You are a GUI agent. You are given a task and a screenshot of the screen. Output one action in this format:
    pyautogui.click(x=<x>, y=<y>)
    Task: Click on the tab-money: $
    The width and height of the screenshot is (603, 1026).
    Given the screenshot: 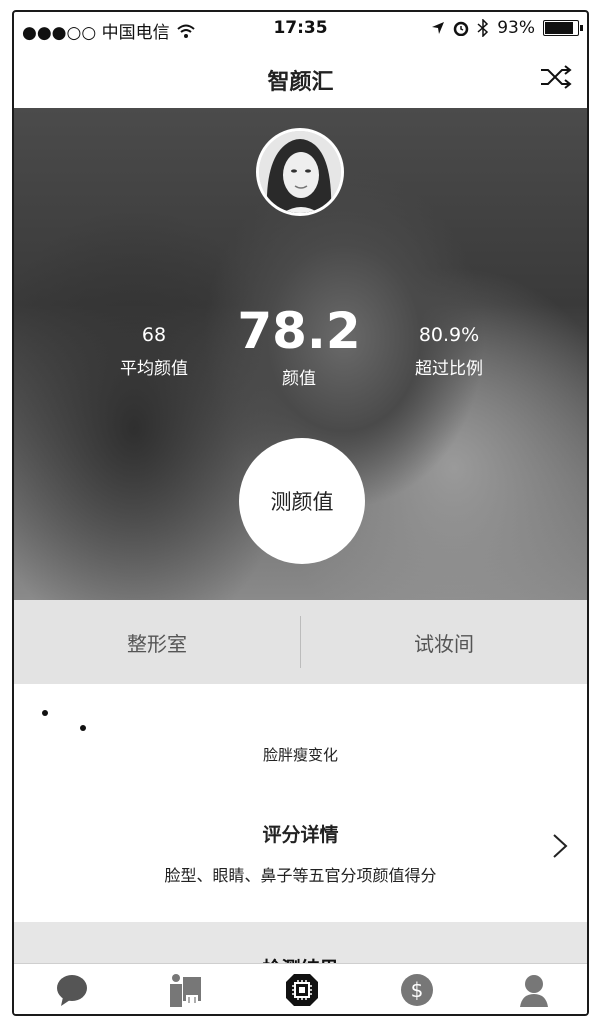 What is the action you would take?
    pyautogui.click(x=417, y=990)
    